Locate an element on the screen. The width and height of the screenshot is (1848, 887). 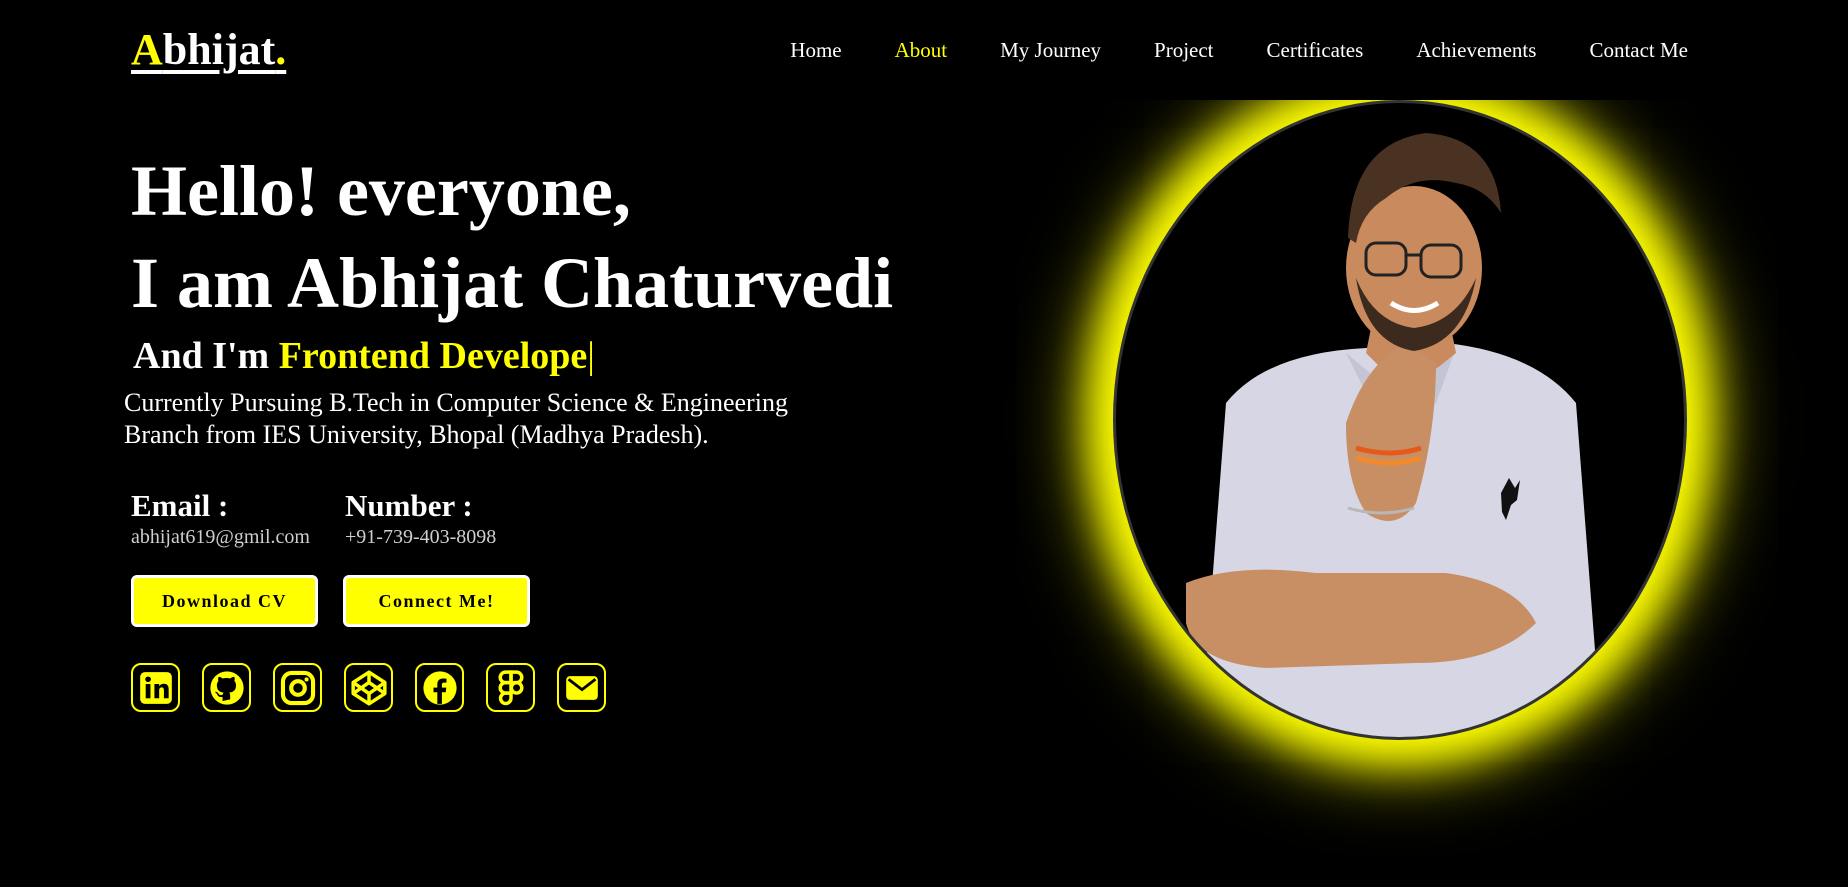
logo-text: bhijat is located at coordinates (219, 49).